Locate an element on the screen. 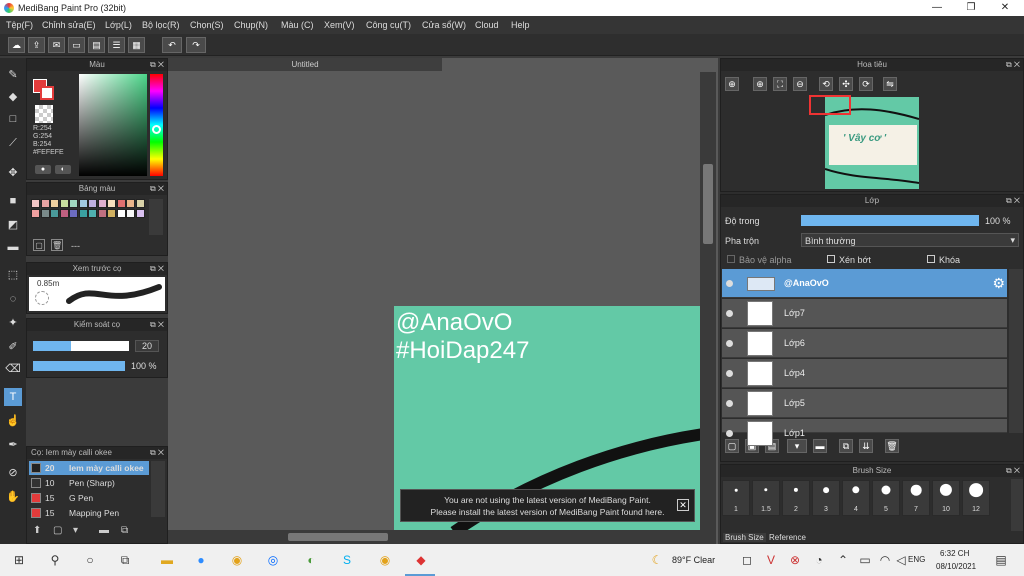 This screenshot has width=1024, height=576. weather-moon-icon: ☾ is located at coordinates (657, 560).